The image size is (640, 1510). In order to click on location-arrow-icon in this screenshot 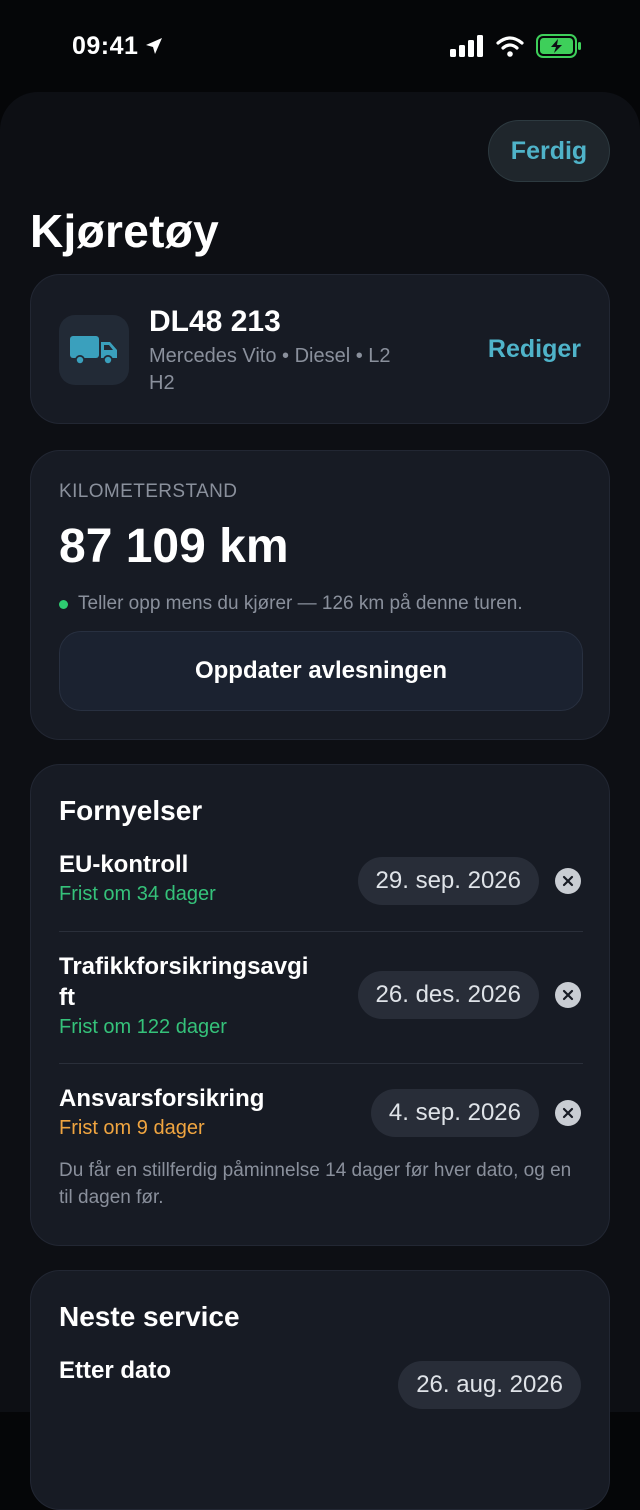, I will do `click(154, 46)`.